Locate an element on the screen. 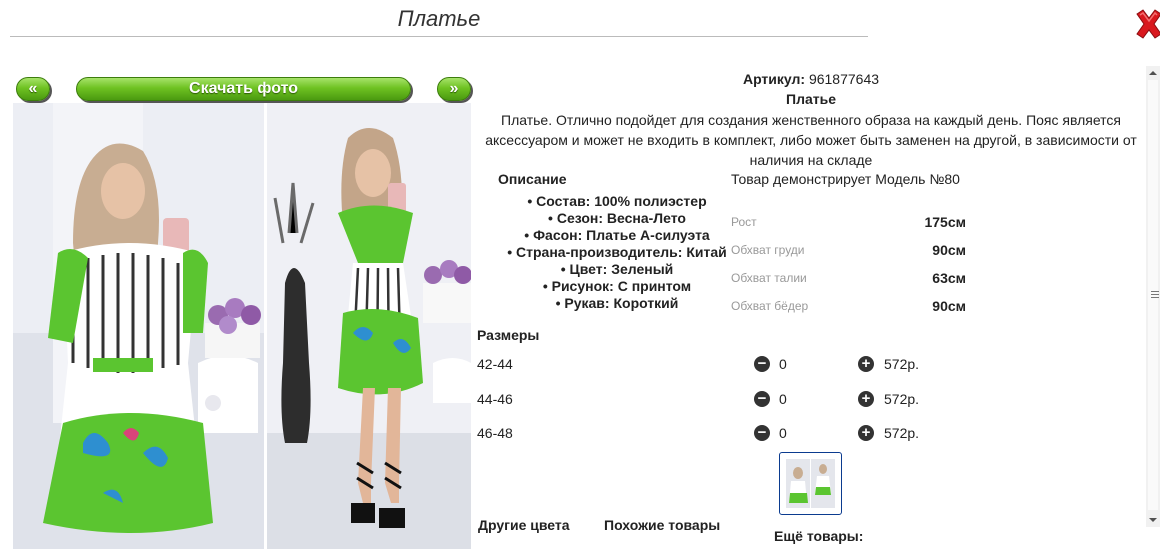 The width and height of the screenshot is (1160, 549). close-button is located at coordinates (1147, 24).